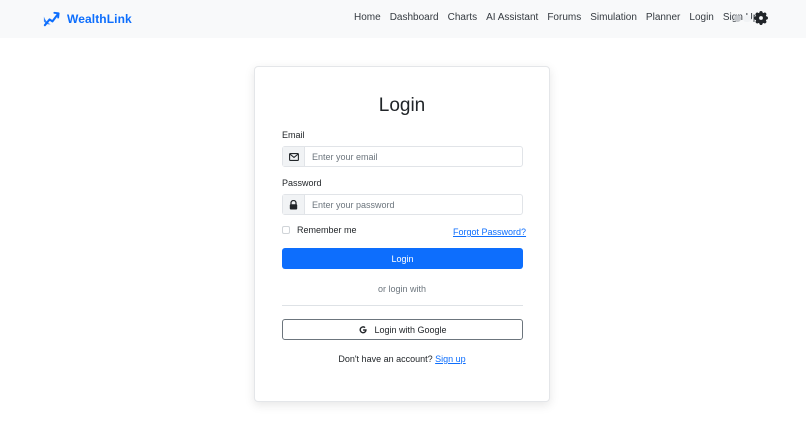  What do you see at coordinates (737, 18) in the screenshot?
I see `theme-toggle-knob` at bounding box center [737, 18].